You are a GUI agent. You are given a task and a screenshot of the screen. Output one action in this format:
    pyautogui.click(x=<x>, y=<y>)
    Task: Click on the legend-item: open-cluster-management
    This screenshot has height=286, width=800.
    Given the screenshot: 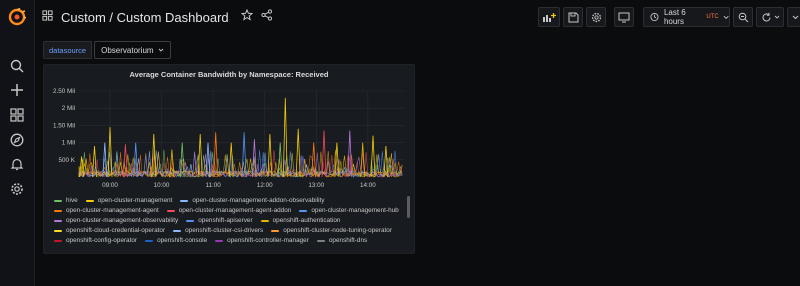 What is the action you would take?
    pyautogui.click(x=129, y=201)
    